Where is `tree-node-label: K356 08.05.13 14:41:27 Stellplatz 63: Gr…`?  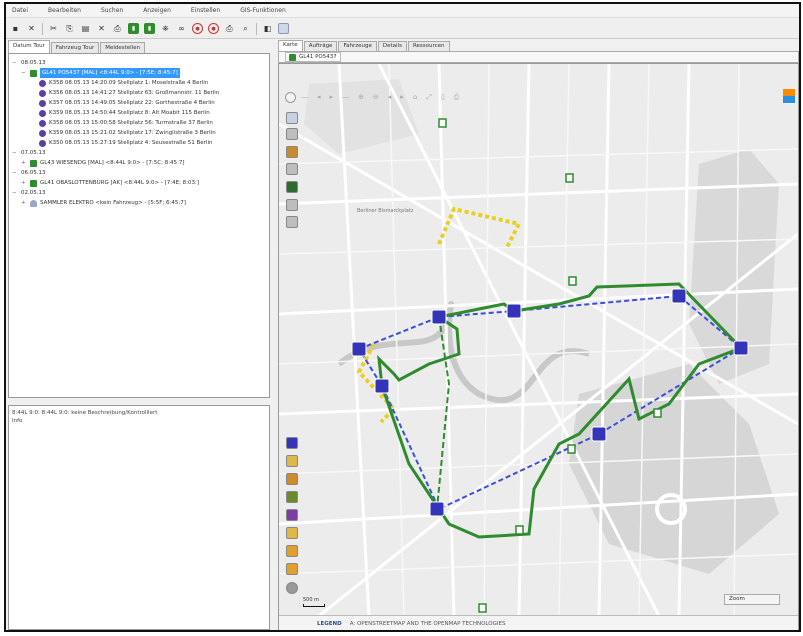 tree-node-label: K356 08.05.13 14:41:27 Stellplatz 63: Gr… is located at coordinates (134, 93).